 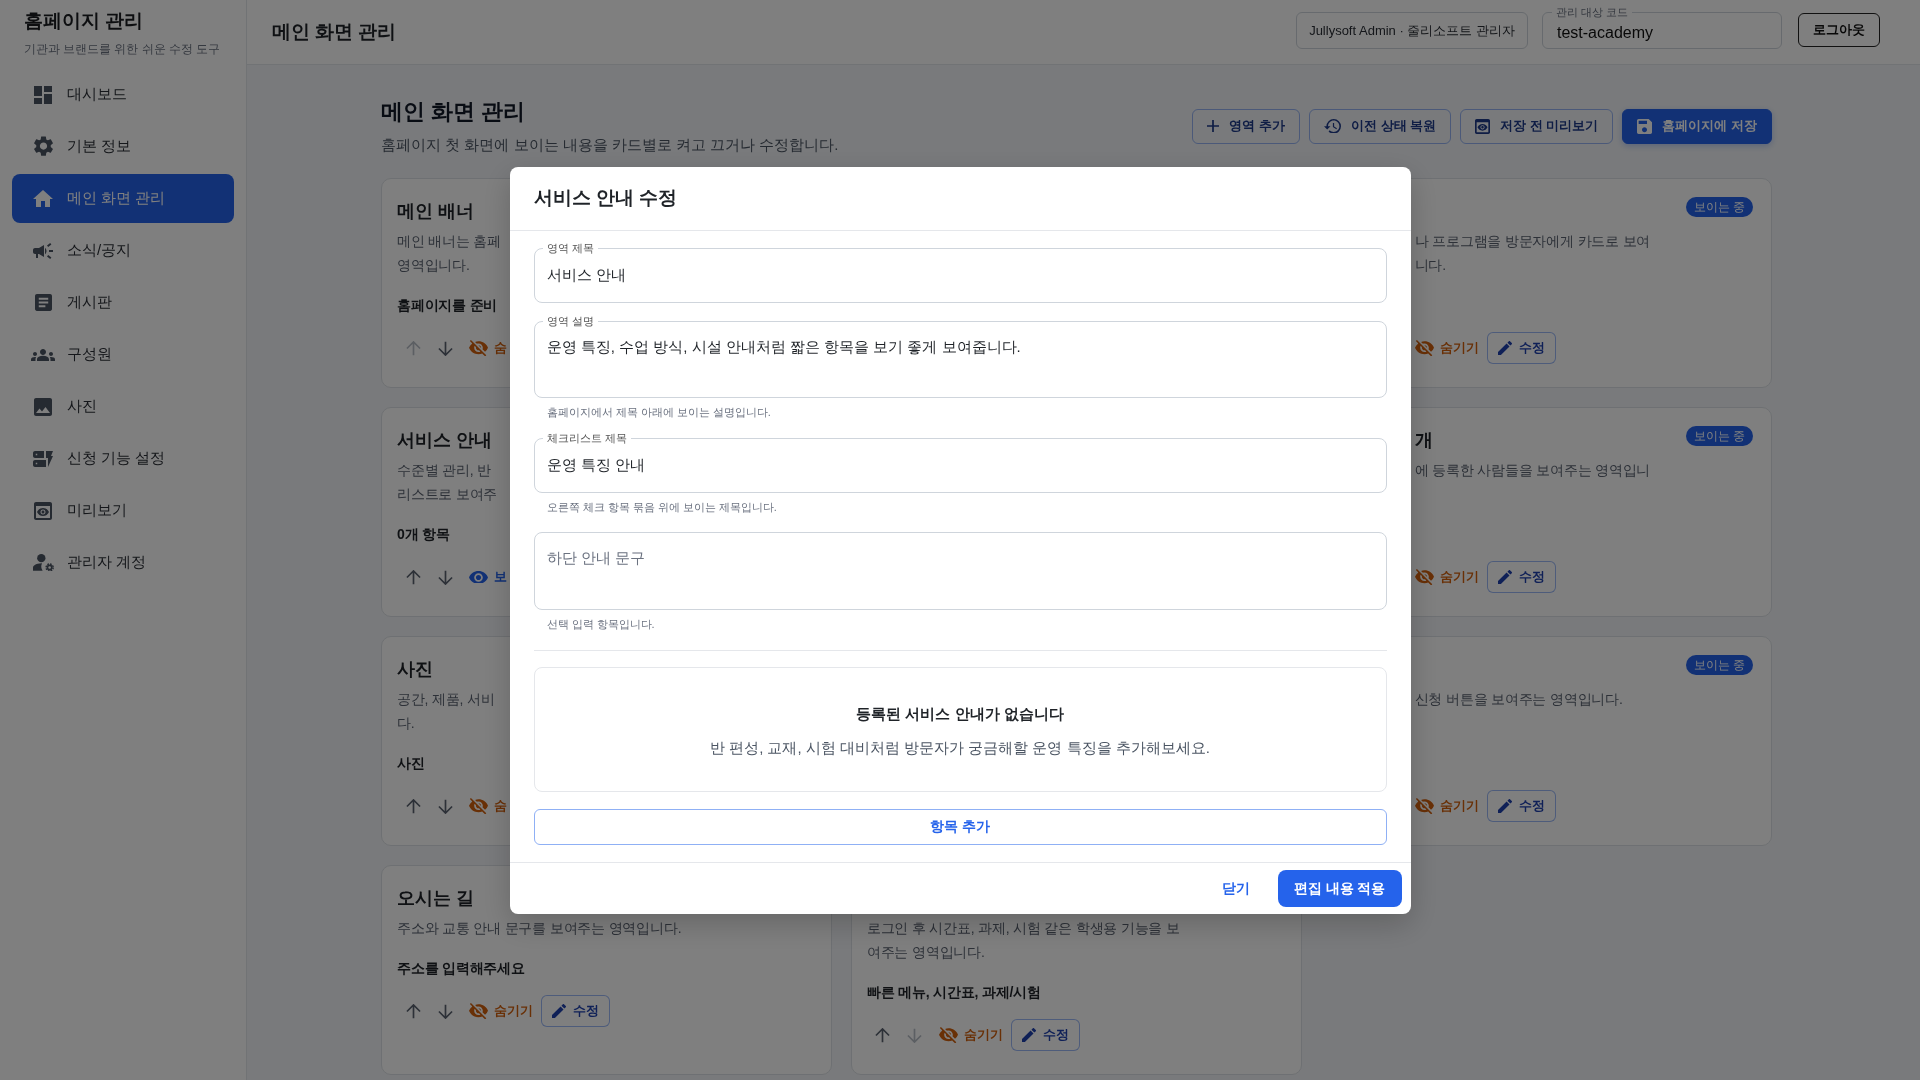 What do you see at coordinates (960, 713) in the screenshot?
I see `empty-state-title: 등록된 서비스 안내가 없습니다` at bounding box center [960, 713].